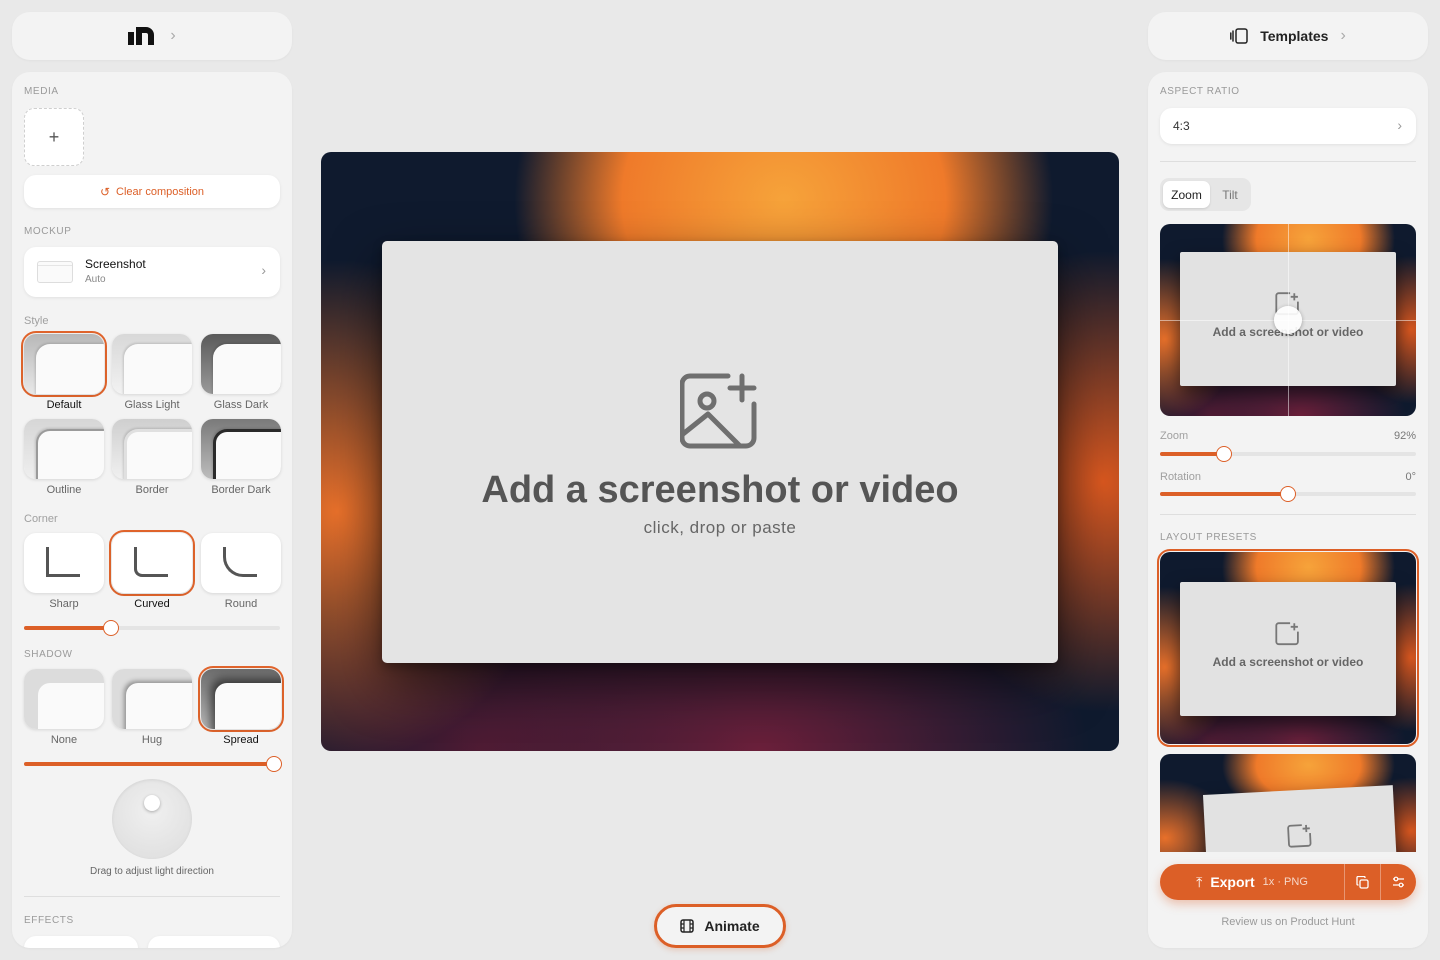 This screenshot has width=1440, height=960. I want to click on rotation-slider-knob, so click(1288, 494).